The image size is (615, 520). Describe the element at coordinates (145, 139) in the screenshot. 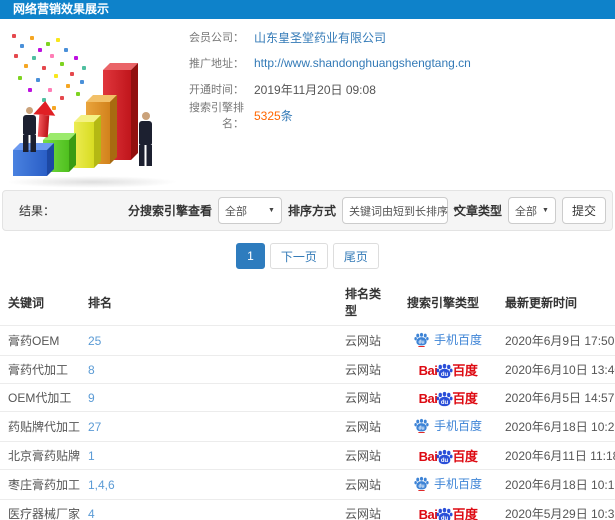

I see `businessman-figure-right` at that location.